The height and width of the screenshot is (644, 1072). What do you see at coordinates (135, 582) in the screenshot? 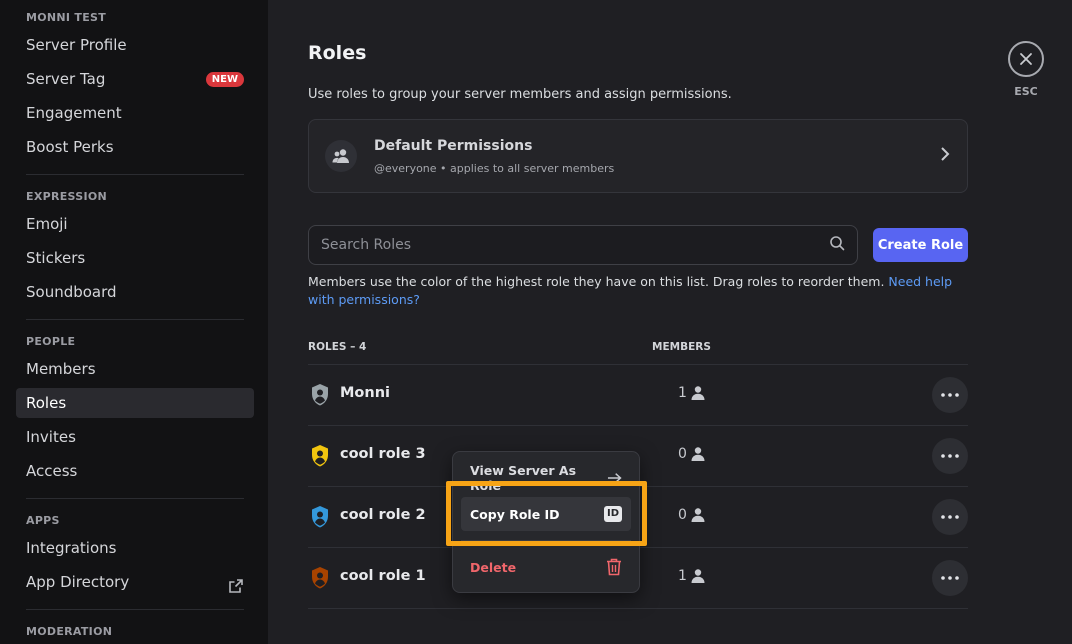
I see `sidebar-item-app-directory: App Directory` at bounding box center [135, 582].